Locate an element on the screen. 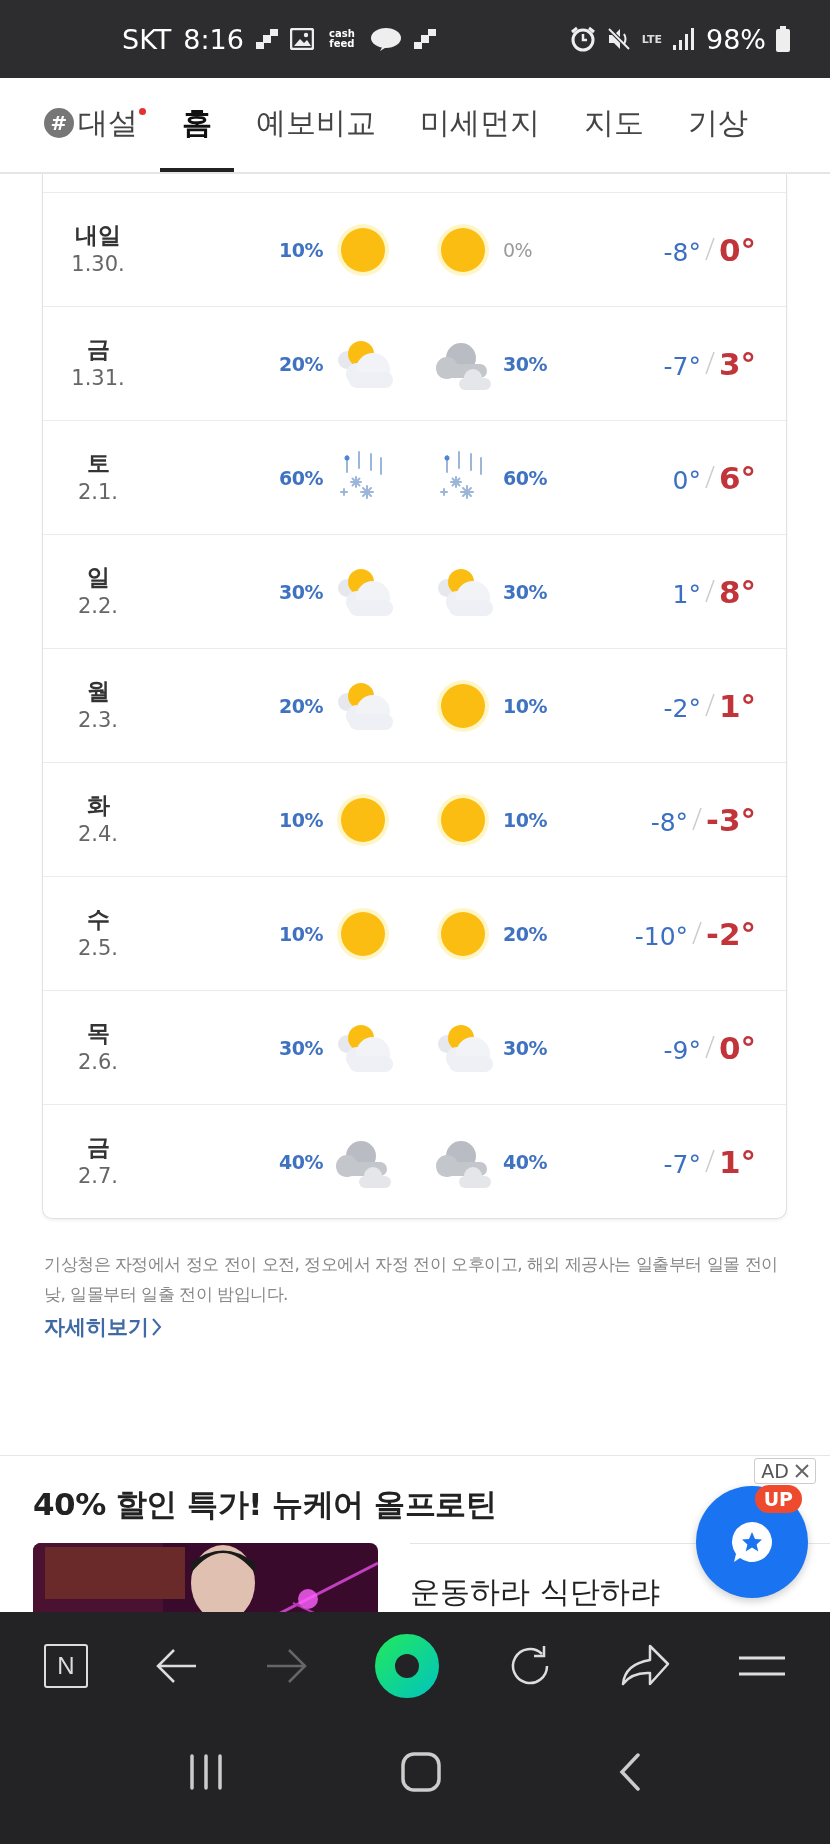  new-dot is located at coordinates (142, 111).